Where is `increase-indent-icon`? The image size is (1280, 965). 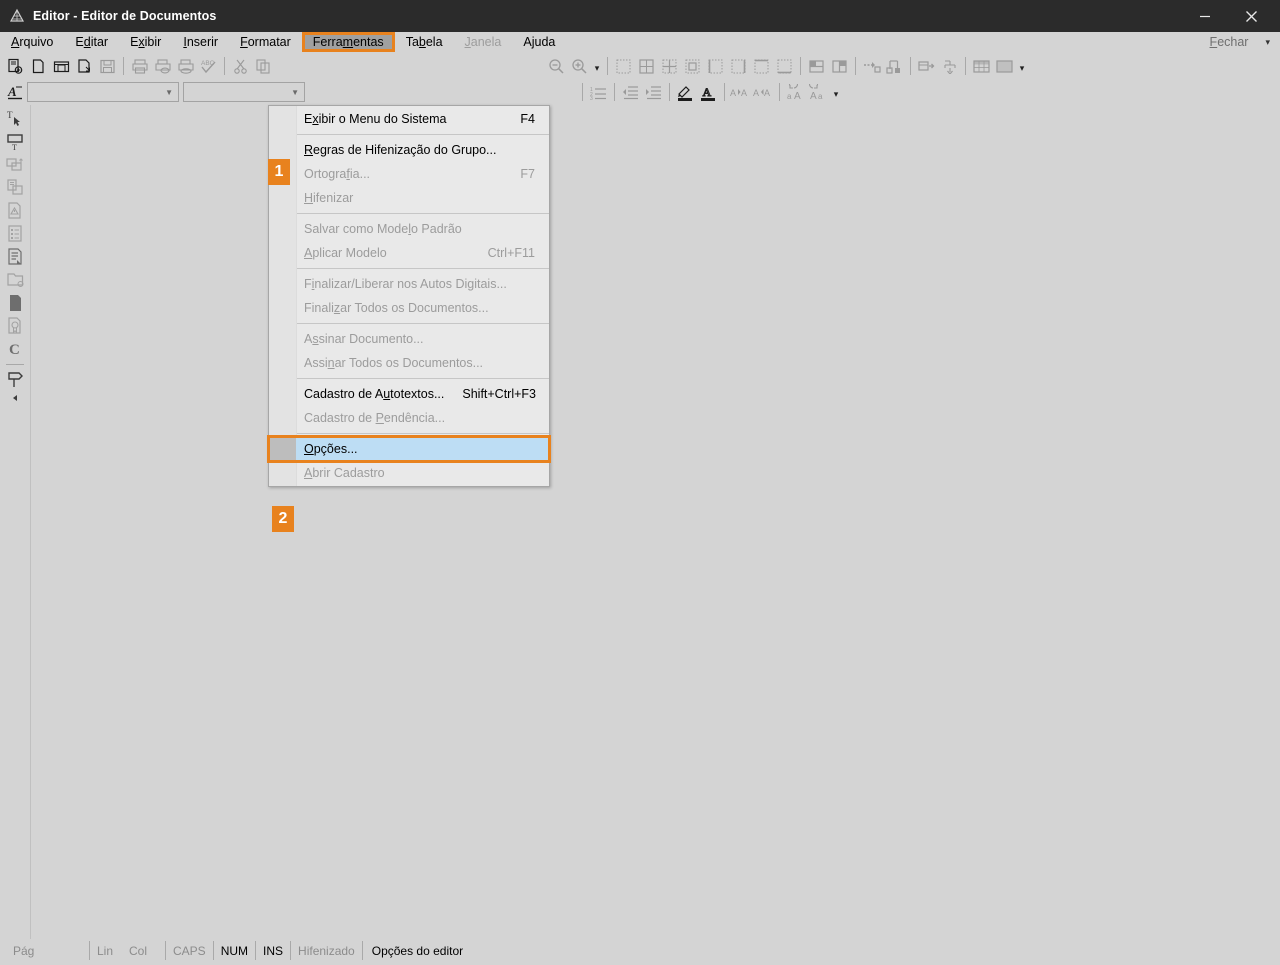 increase-indent-icon is located at coordinates (653, 92).